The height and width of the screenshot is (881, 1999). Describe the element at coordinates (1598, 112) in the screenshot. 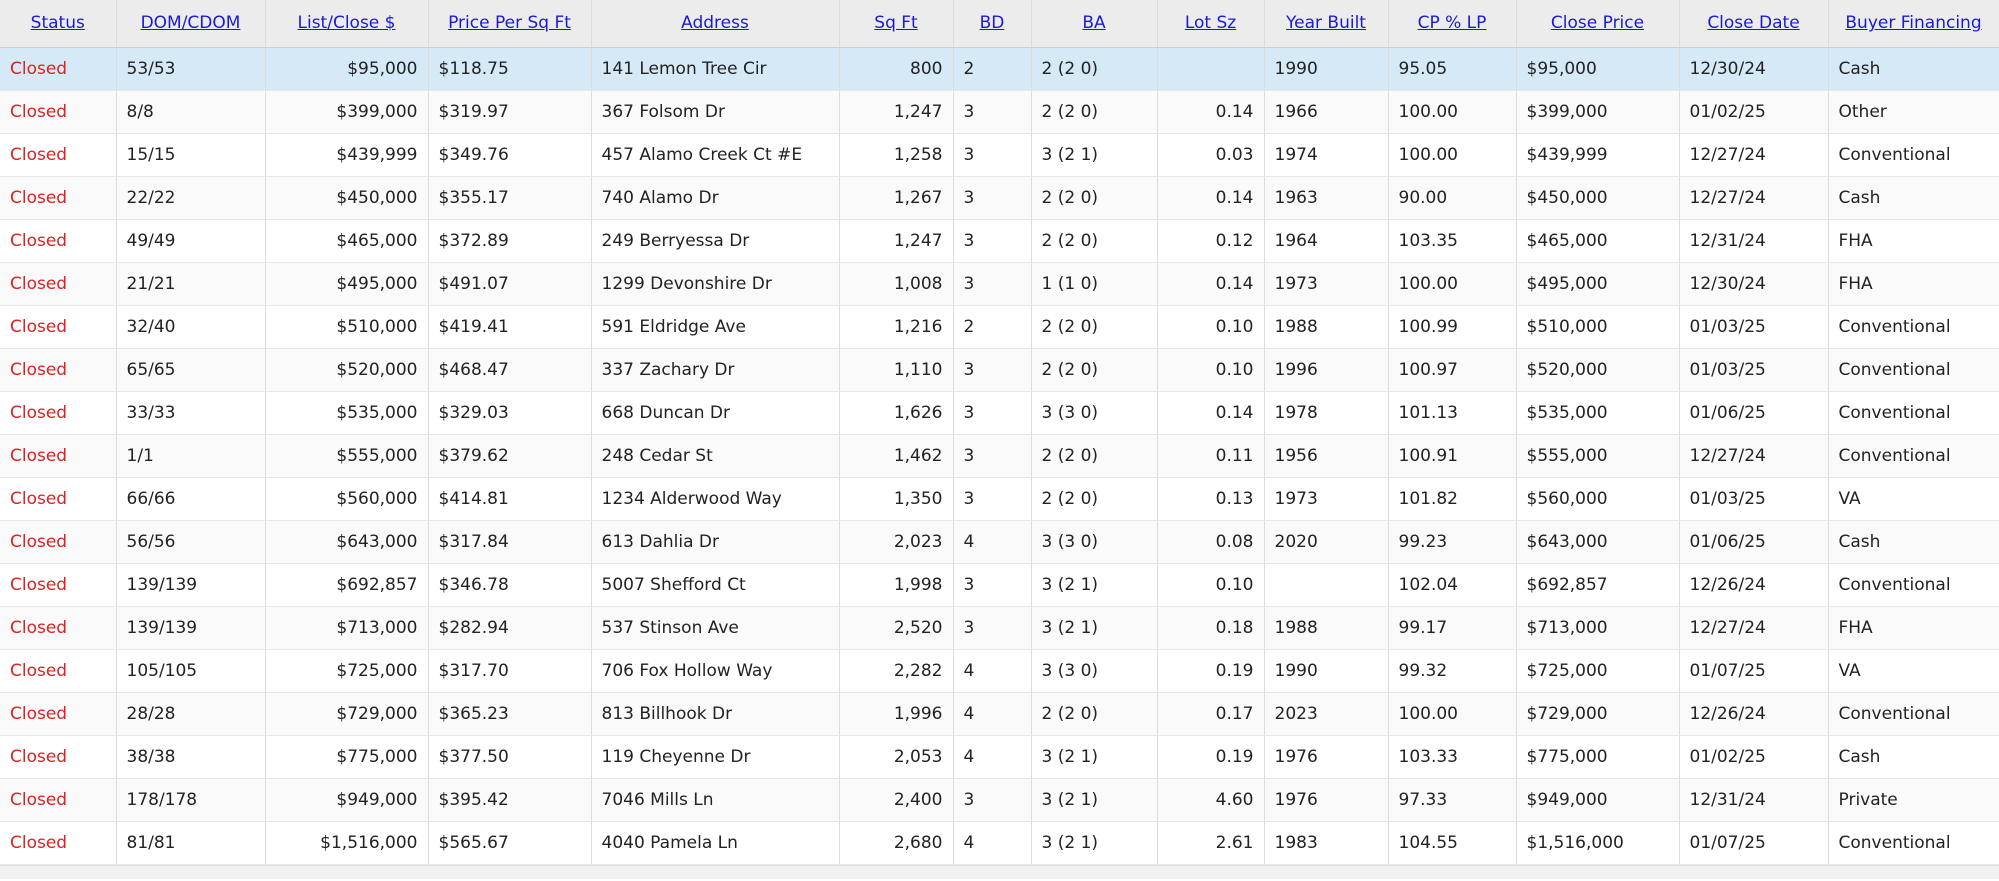

I see `cell-close-price: $399,000` at that location.